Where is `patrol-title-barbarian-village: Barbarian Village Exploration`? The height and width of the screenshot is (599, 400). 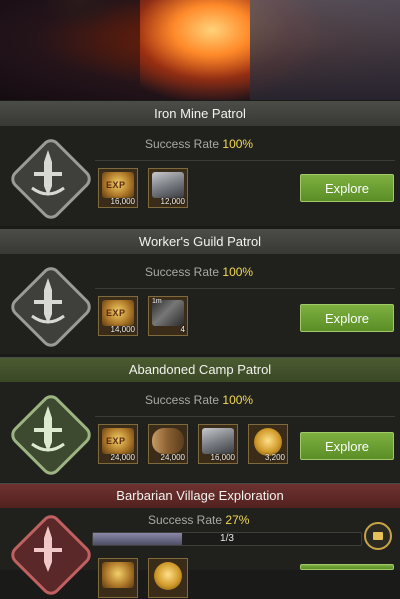
patrol-title-barbarian-village: Barbarian Village Exploration is located at coordinates (200, 496).